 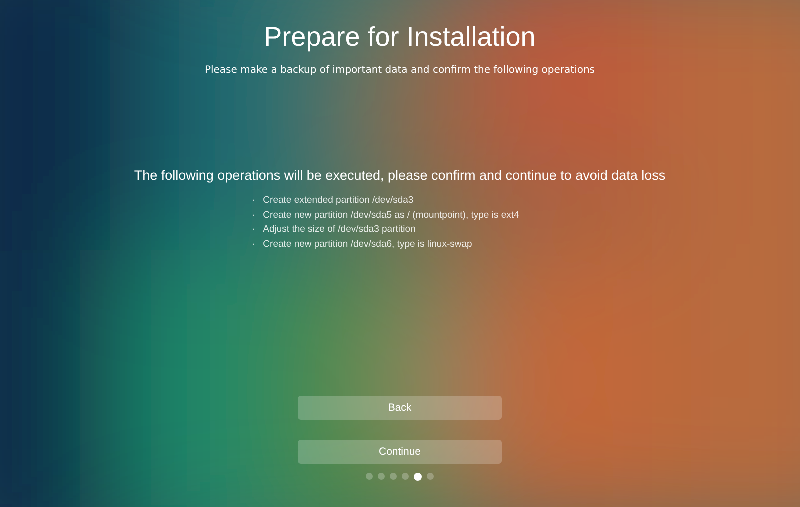 What do you see at coordinates (391, 216) in the screenshot?
I see `operation-text: Create new partition /dev/sda5 as / (mountpoint), type is ext4` at bounding box center [391, 216].